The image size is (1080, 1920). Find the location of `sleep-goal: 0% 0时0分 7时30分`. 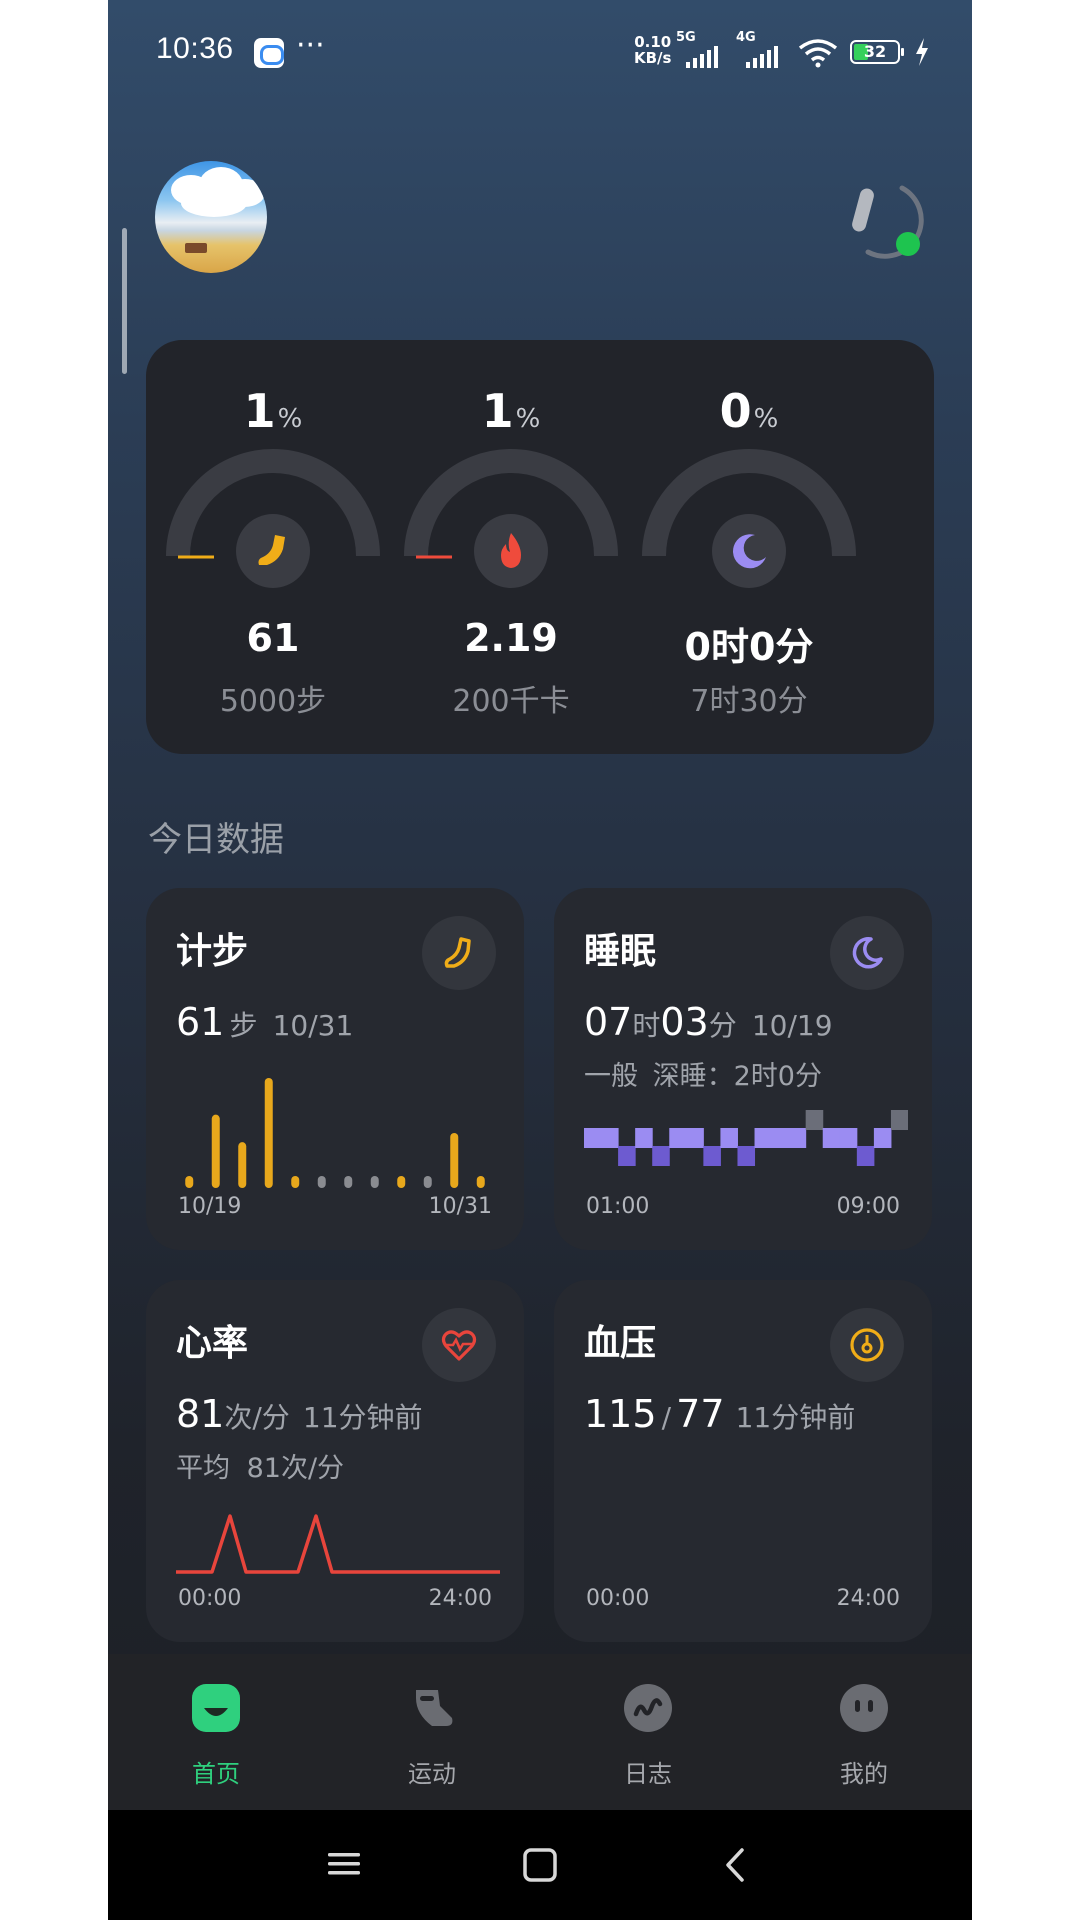

sleep-goal: 0% 0时0分 7时30分 is located at coordinates (749, 547).